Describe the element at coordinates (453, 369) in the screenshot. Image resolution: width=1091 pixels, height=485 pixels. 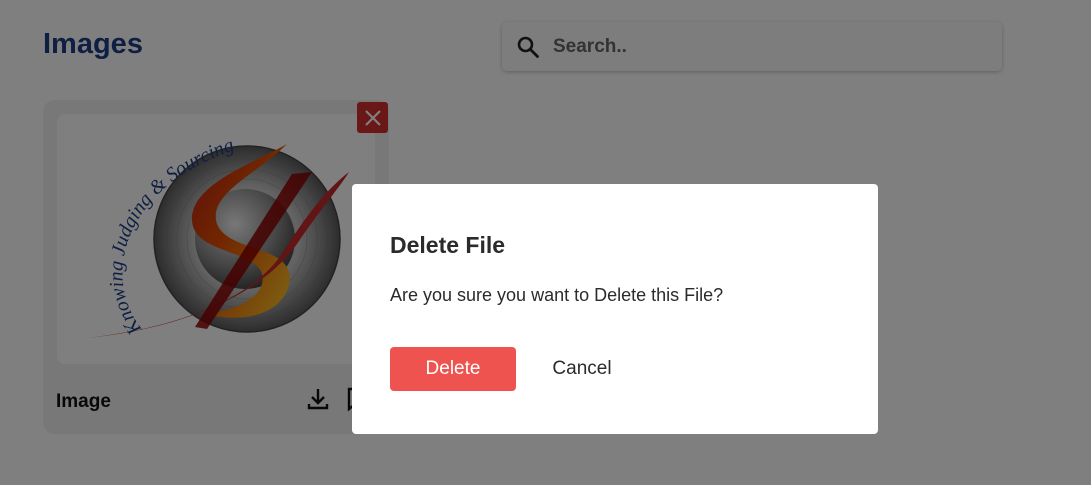
I see `delete-button: Delete` at that location.